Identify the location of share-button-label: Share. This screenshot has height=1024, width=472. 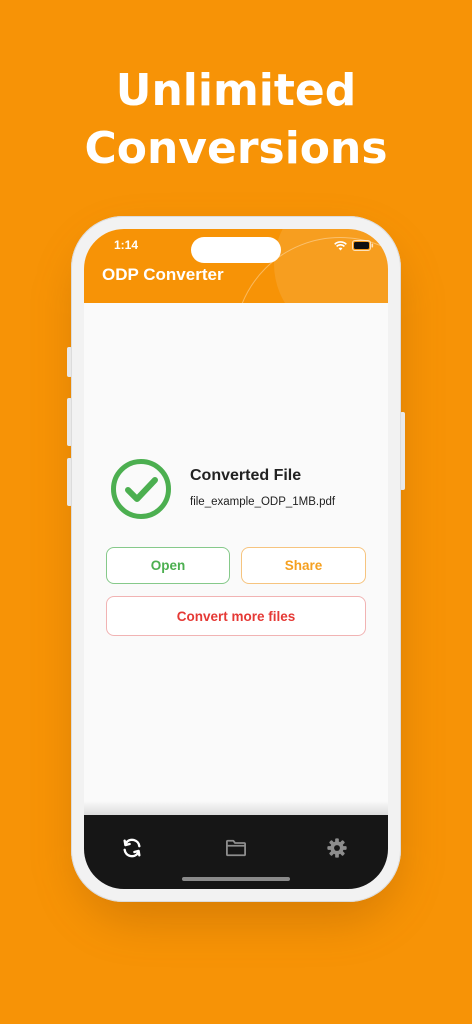
(303, 565).